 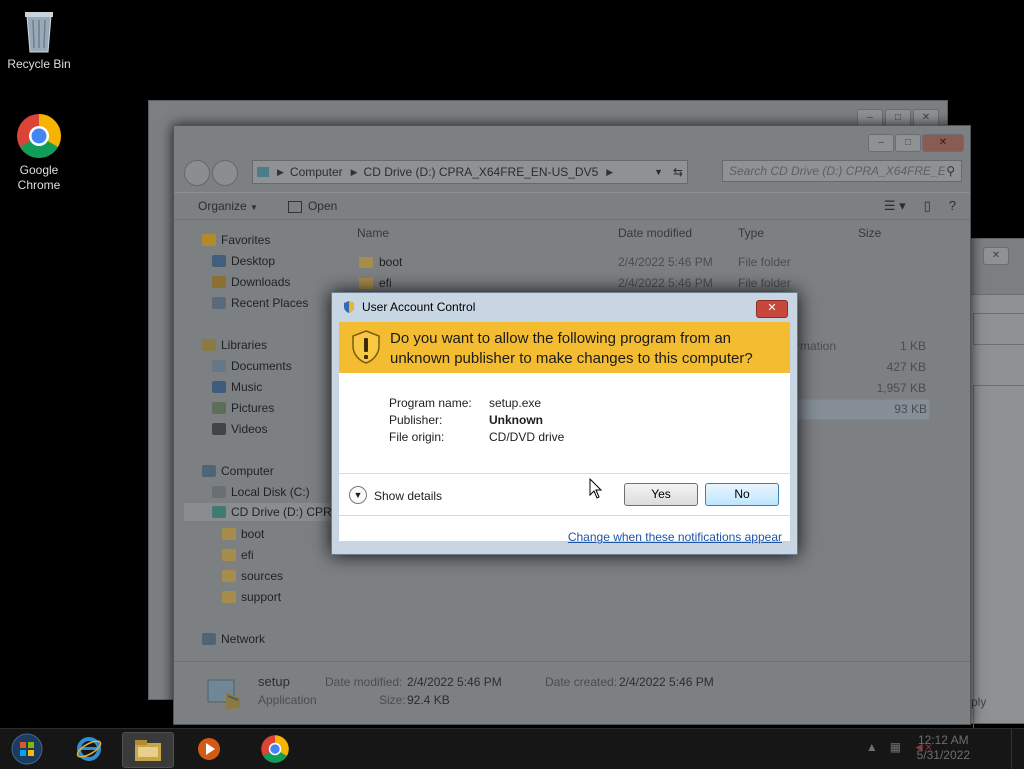 What do you see at coordinates (366, 347) in the screenshot?
I see `warning-shield-icon` at bounding box center [366, 347].